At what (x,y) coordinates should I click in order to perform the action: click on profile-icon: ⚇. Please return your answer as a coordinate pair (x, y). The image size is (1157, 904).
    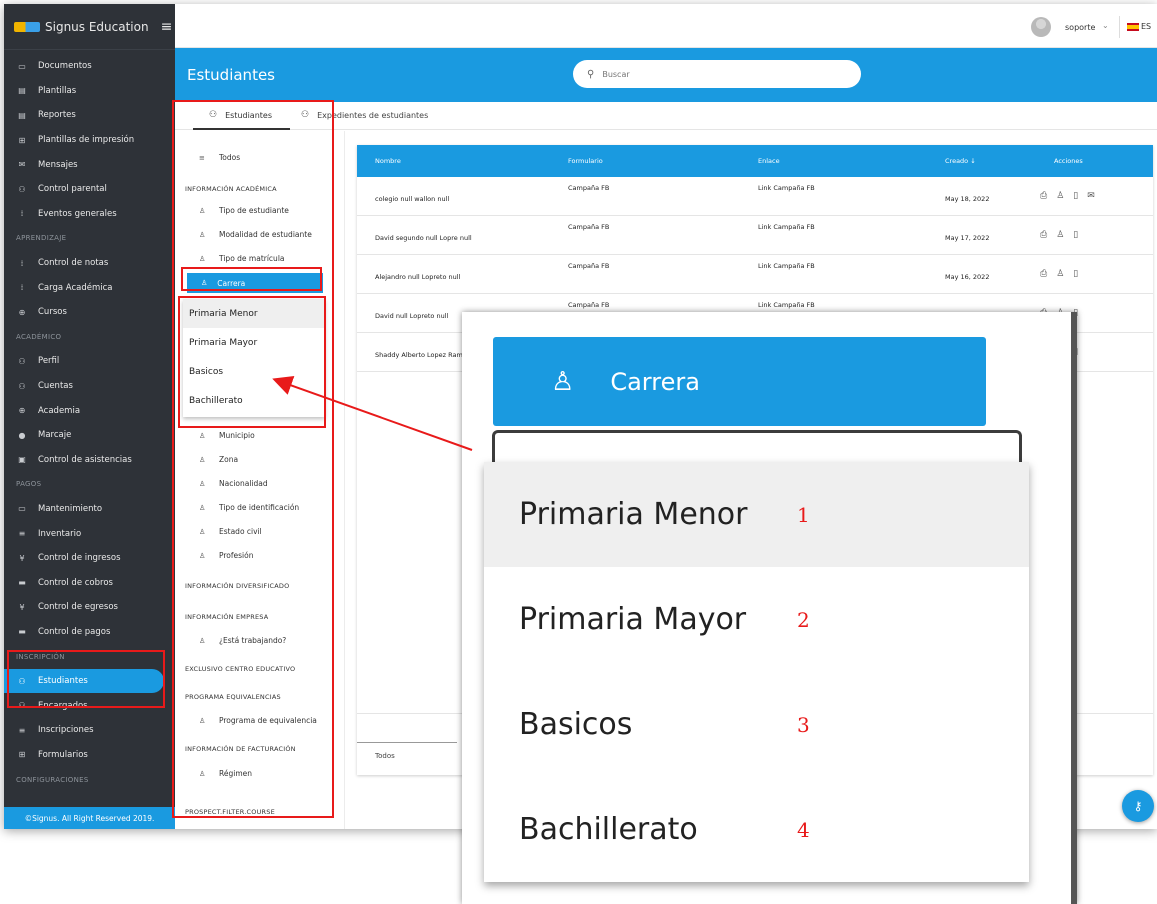
    Looking at the image, I should click on (22, 361).